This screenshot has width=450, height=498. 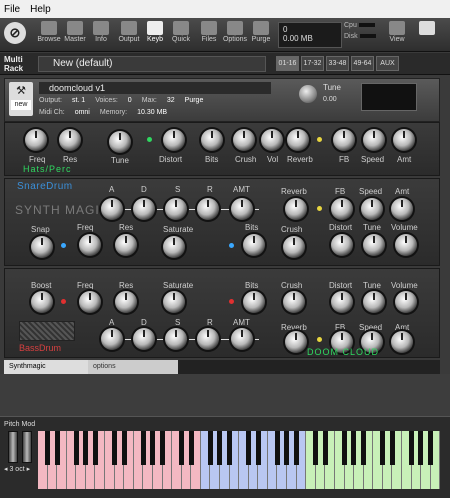 I want to click on snare-snap-knob, so click(x=42, y=247).